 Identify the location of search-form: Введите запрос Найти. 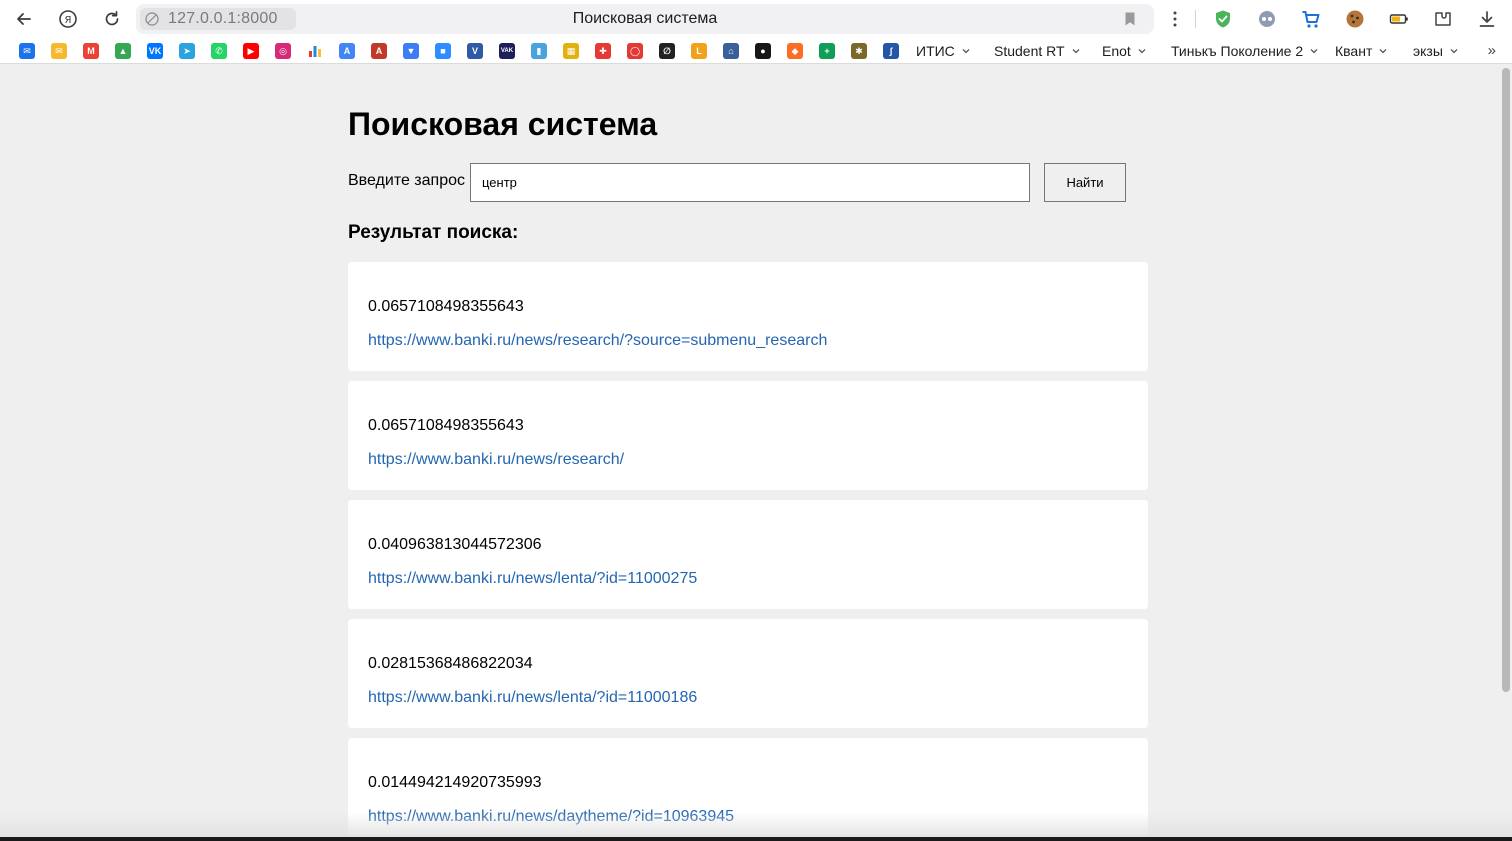
(748, 183).